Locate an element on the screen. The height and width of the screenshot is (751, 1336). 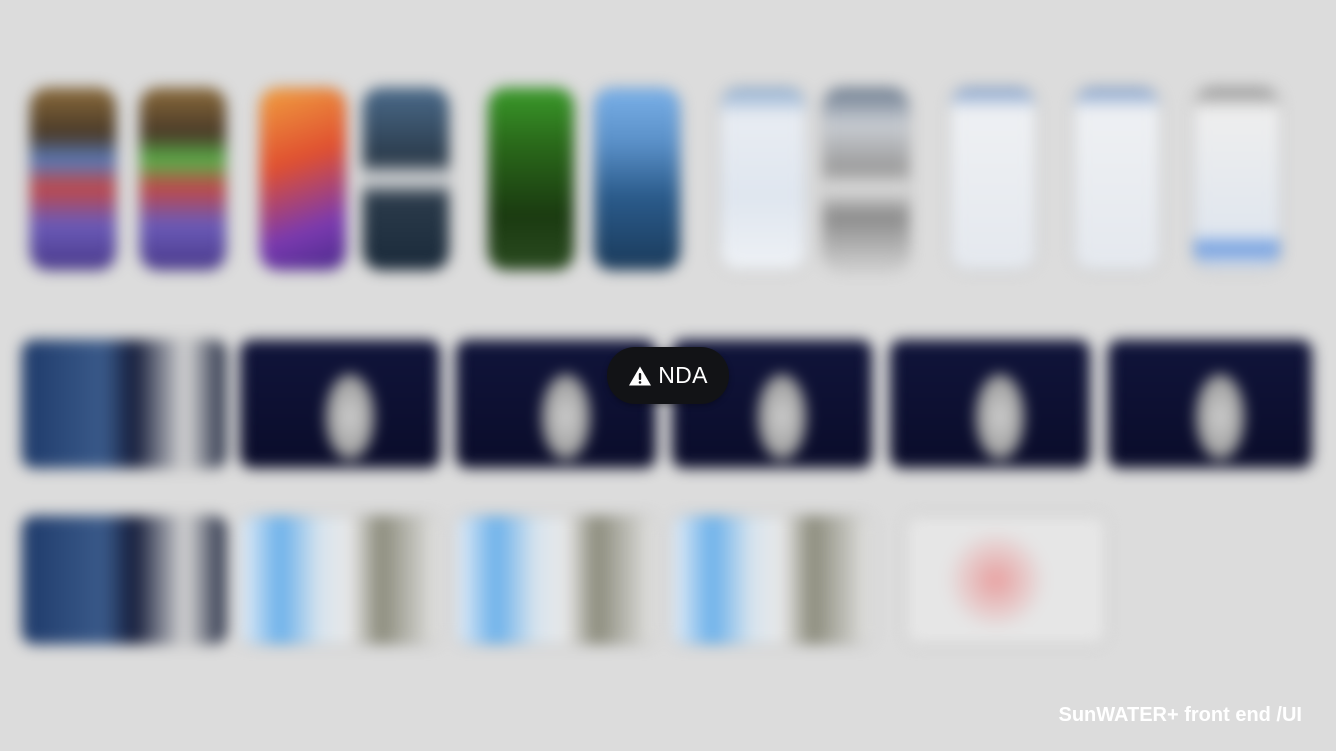
nda-label: NDA is located at coordinates (683, 375).